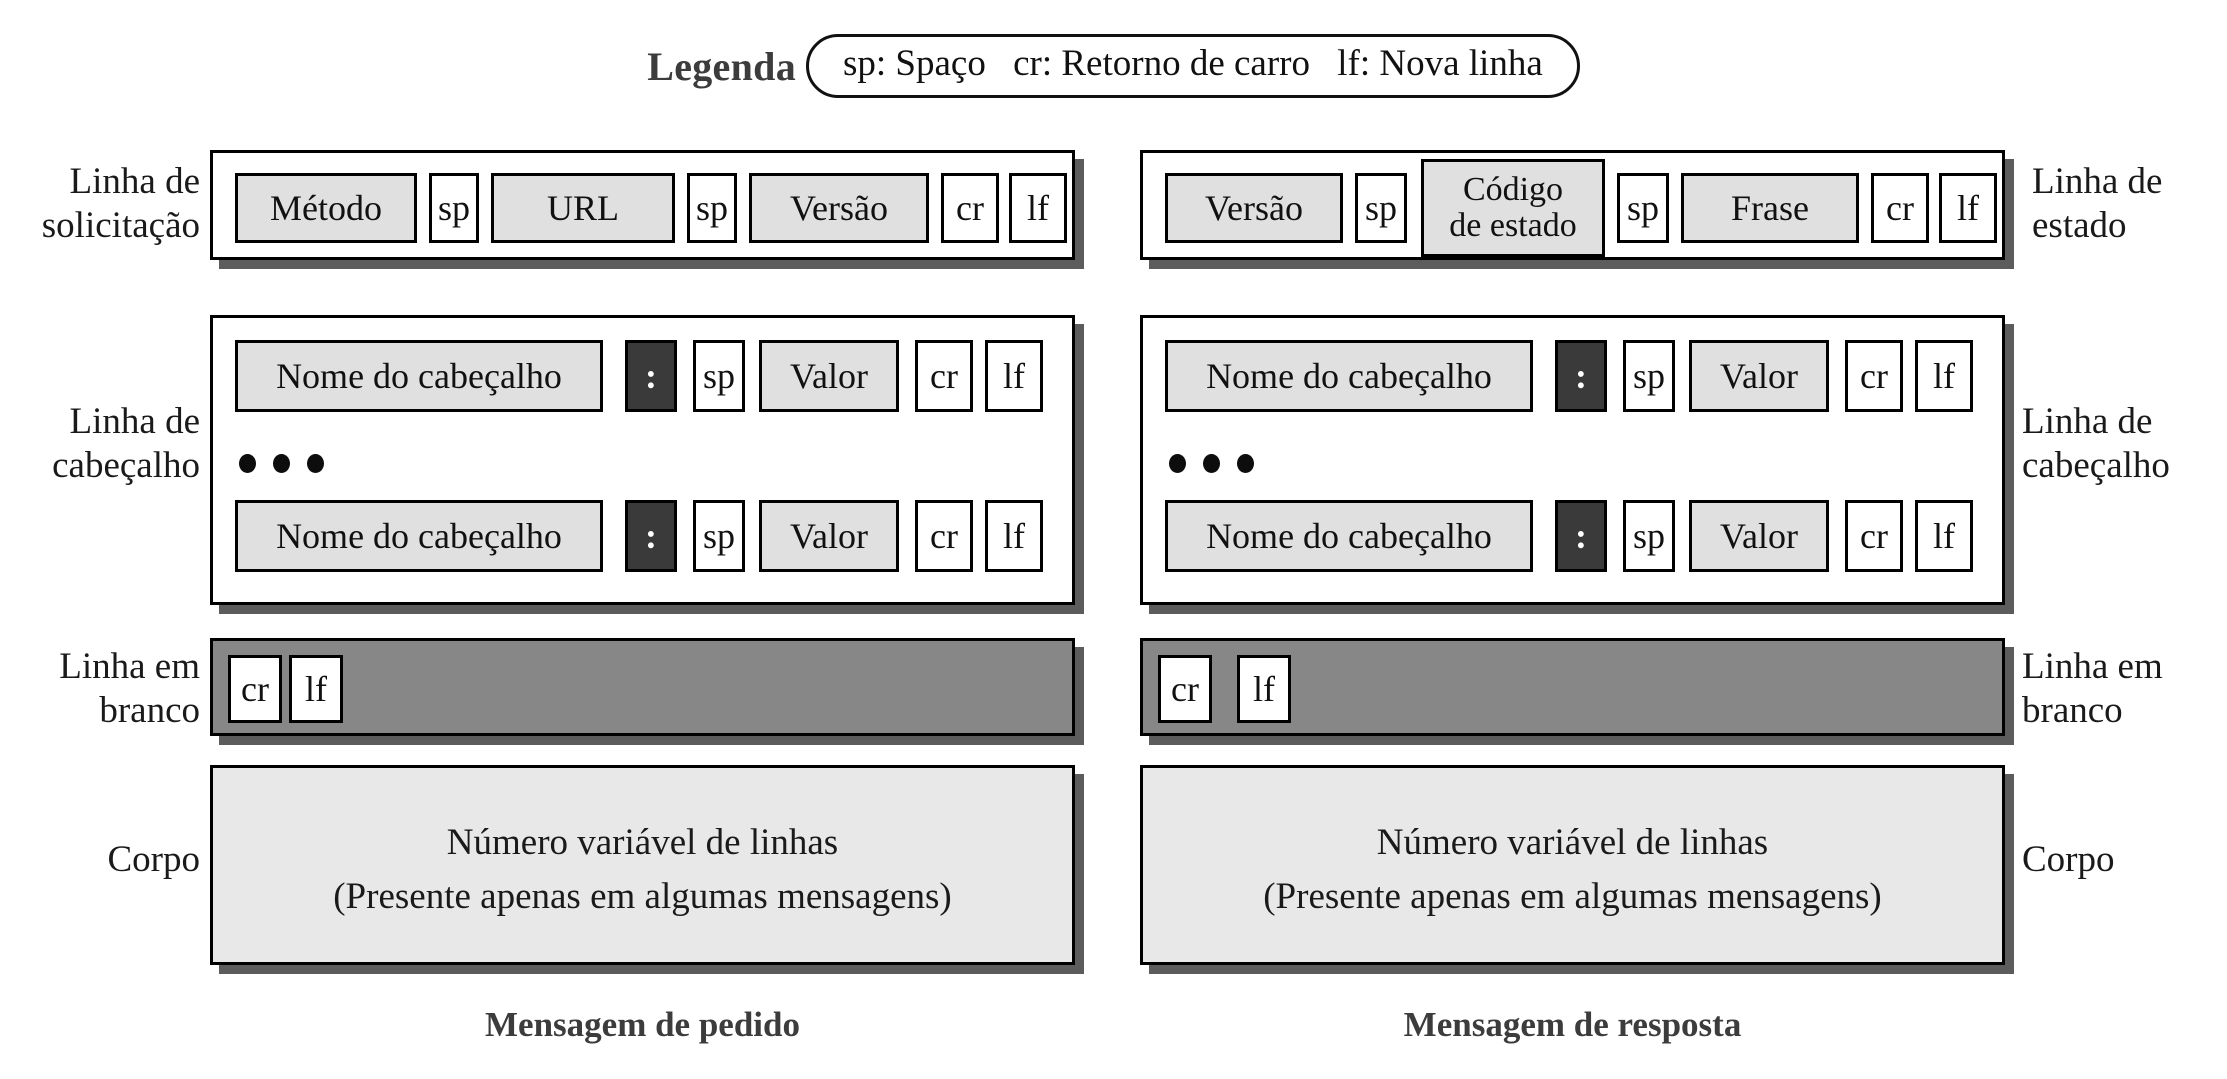  I want to click on token-method: Método, so click(326, 208).